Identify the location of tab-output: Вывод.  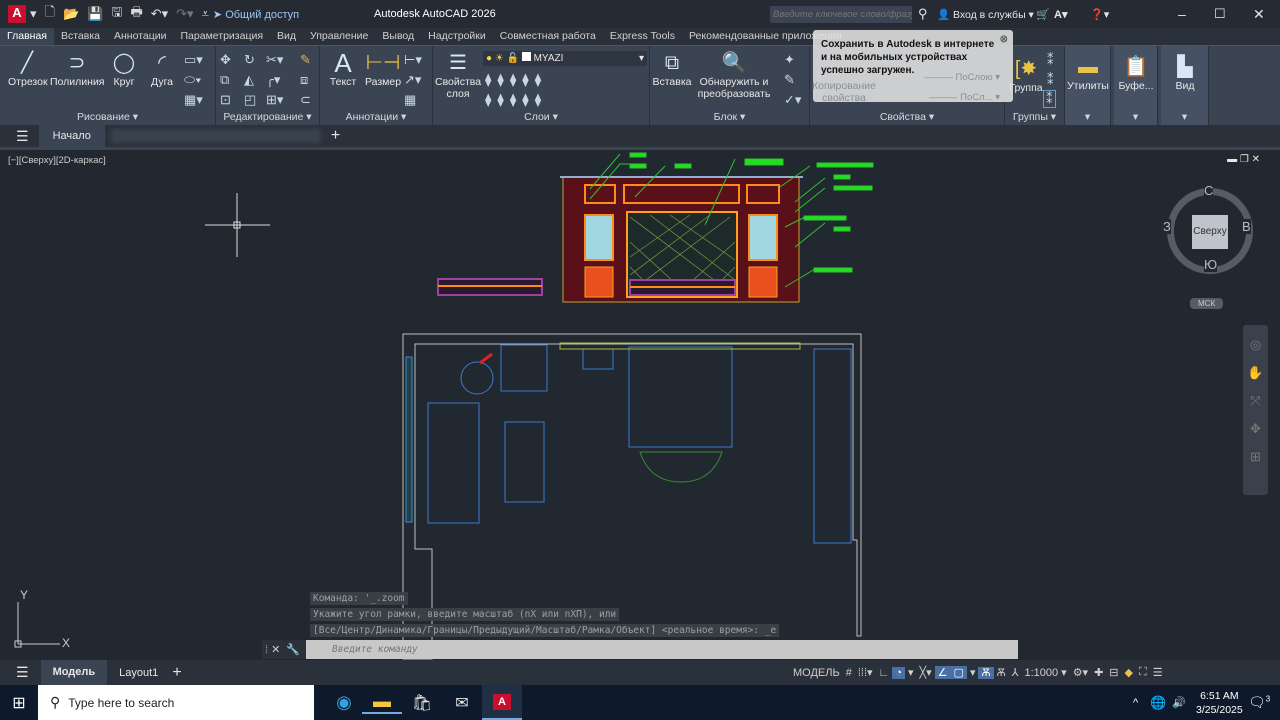
(398, 36).